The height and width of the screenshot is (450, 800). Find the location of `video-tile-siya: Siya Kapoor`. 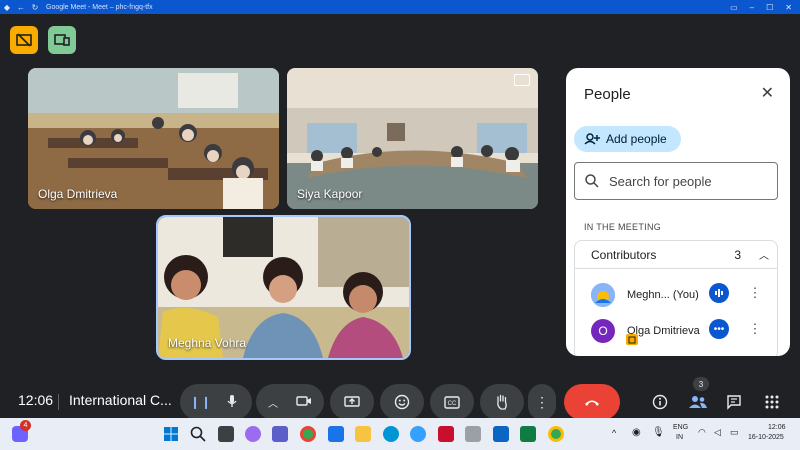

video-tile-siya: Siya Kapoor is located at coordinates (412, 138).